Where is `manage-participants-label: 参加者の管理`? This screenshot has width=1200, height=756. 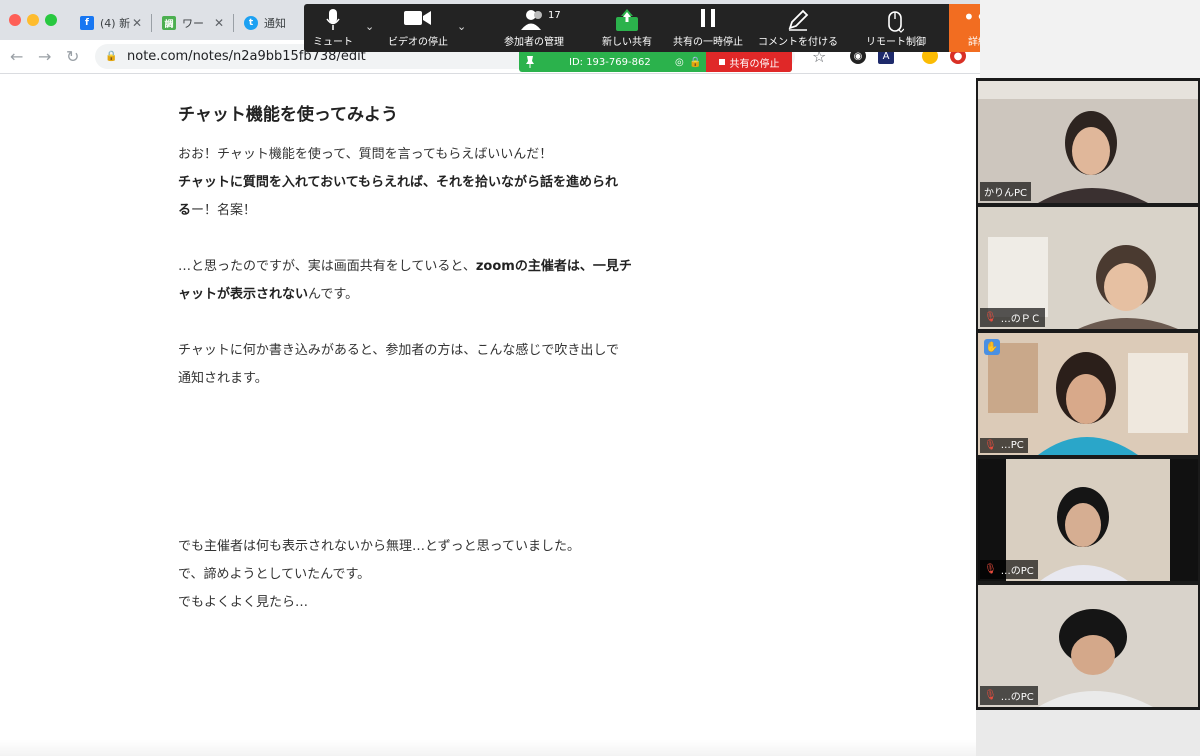
manage-participants-label: 参加者の管理 is located at coordinates (534, 42).